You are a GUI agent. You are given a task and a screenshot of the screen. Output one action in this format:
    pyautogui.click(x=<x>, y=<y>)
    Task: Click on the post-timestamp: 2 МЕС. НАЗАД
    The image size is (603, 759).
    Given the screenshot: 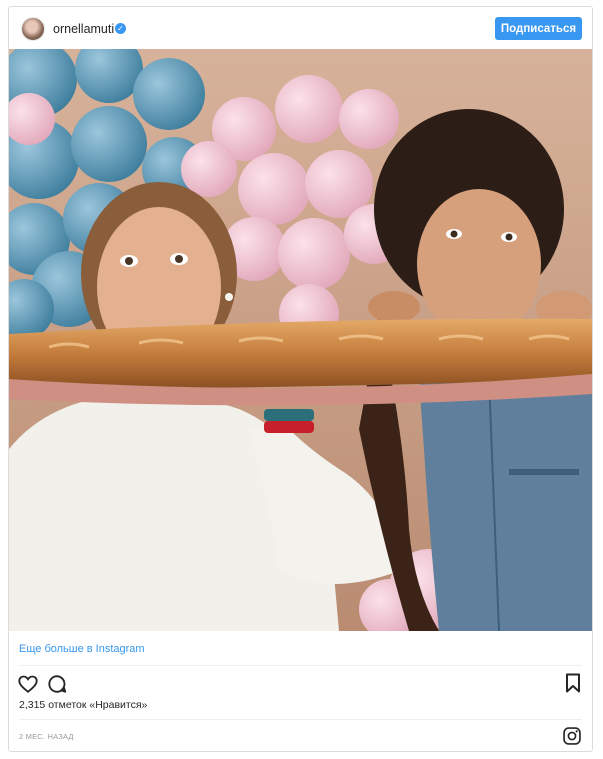 What is the action you would take?
    pyautogui.click(x=46, y=736)
    